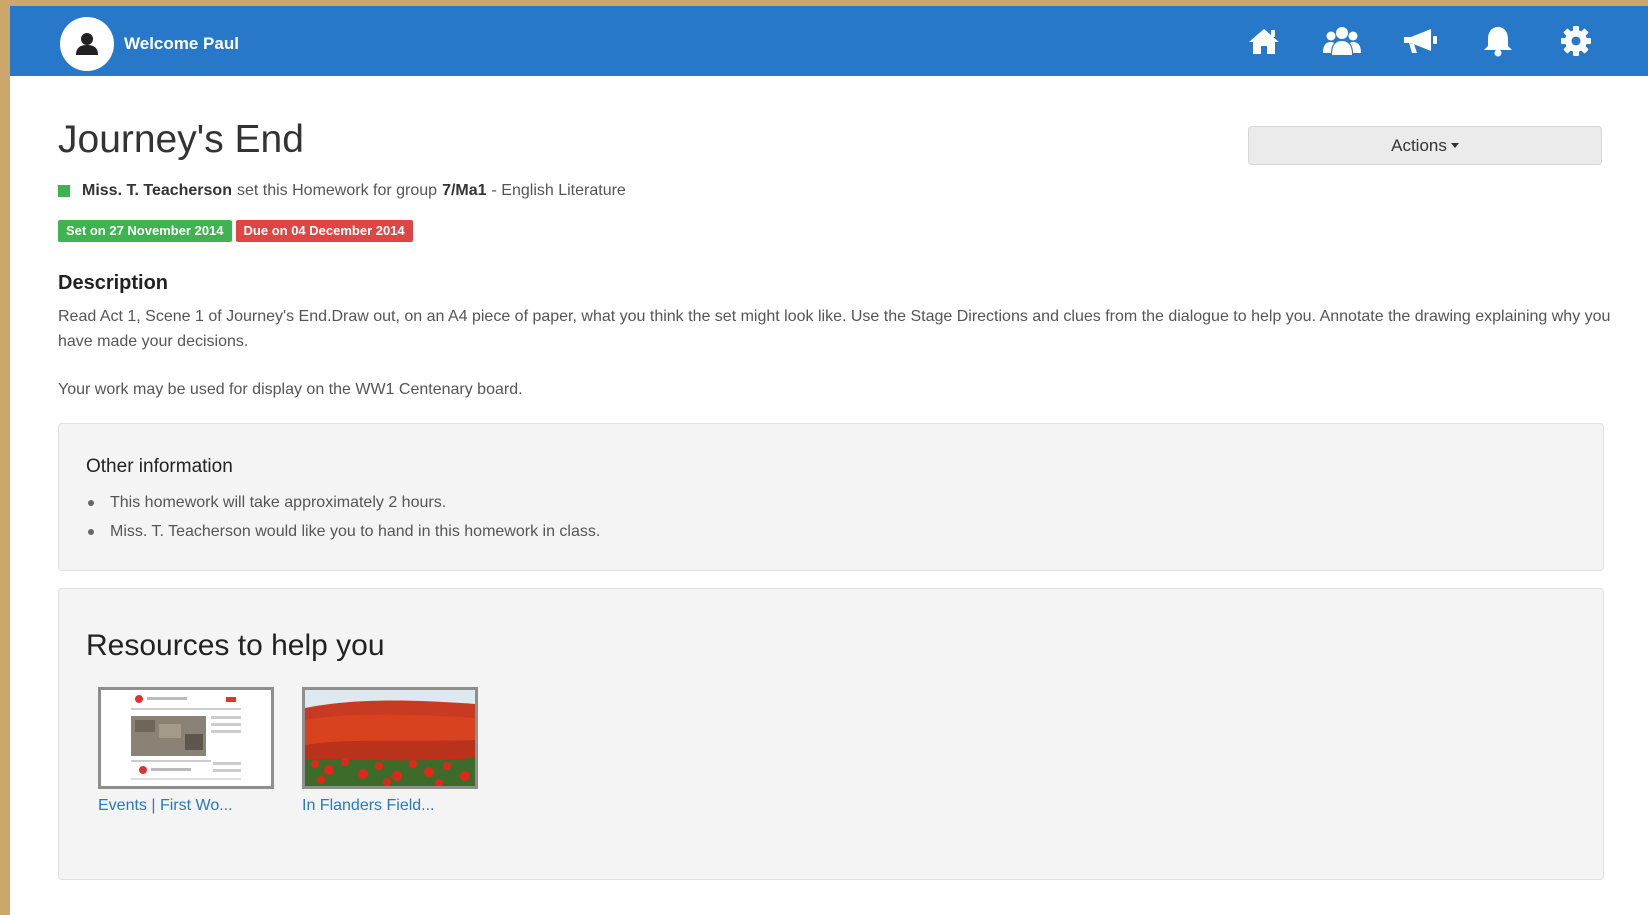 This screenshot has width=1648, height=915. Describe the element at coordinates (113, 283) in the screenshot. I see `description-heading: Description` at that location.